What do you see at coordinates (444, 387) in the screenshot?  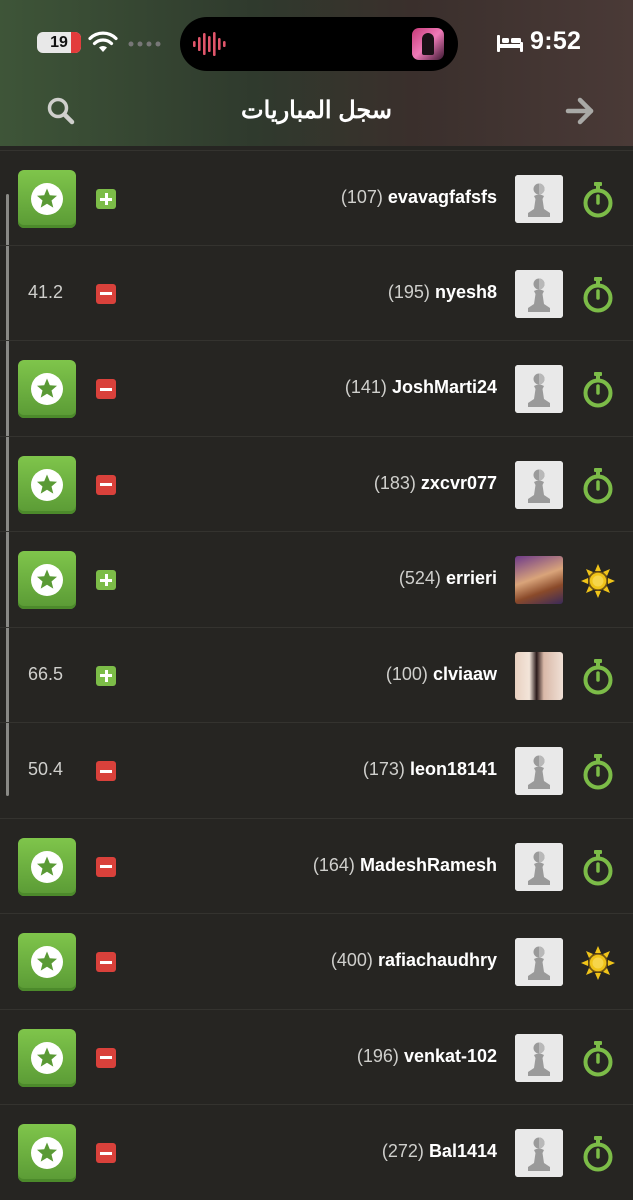 I see `opponent-name: JoshMarti24` at bounding box center [444, 387].